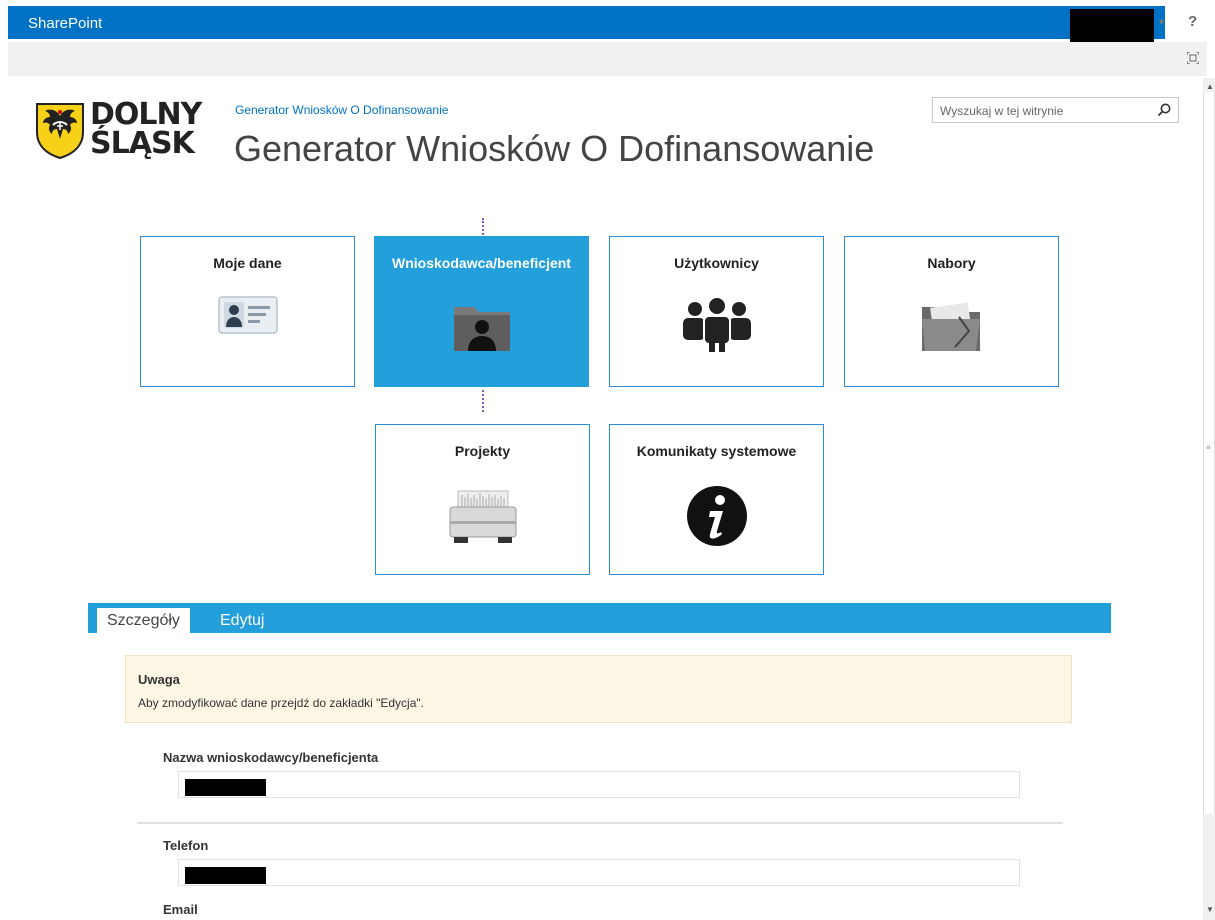 The width and height of the screenshot is (1215, 920). What do you see at coordinates (716, 451) in the screenshot?
I see `tile-label: Komunikaty systemowe` at bounding box center [716, 451].